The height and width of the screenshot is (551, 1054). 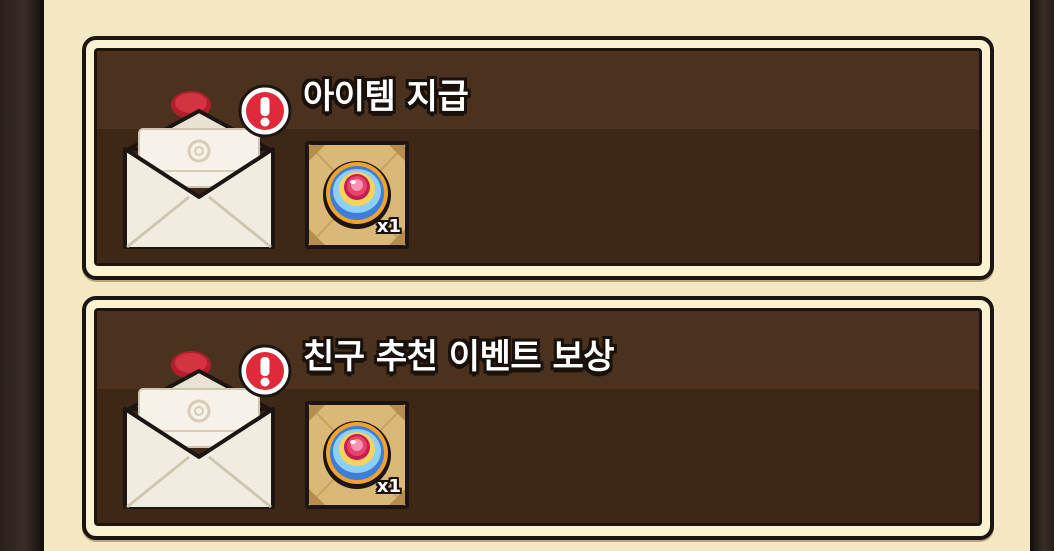 I want to click on window-frame-left, so click(x=22, y=275).